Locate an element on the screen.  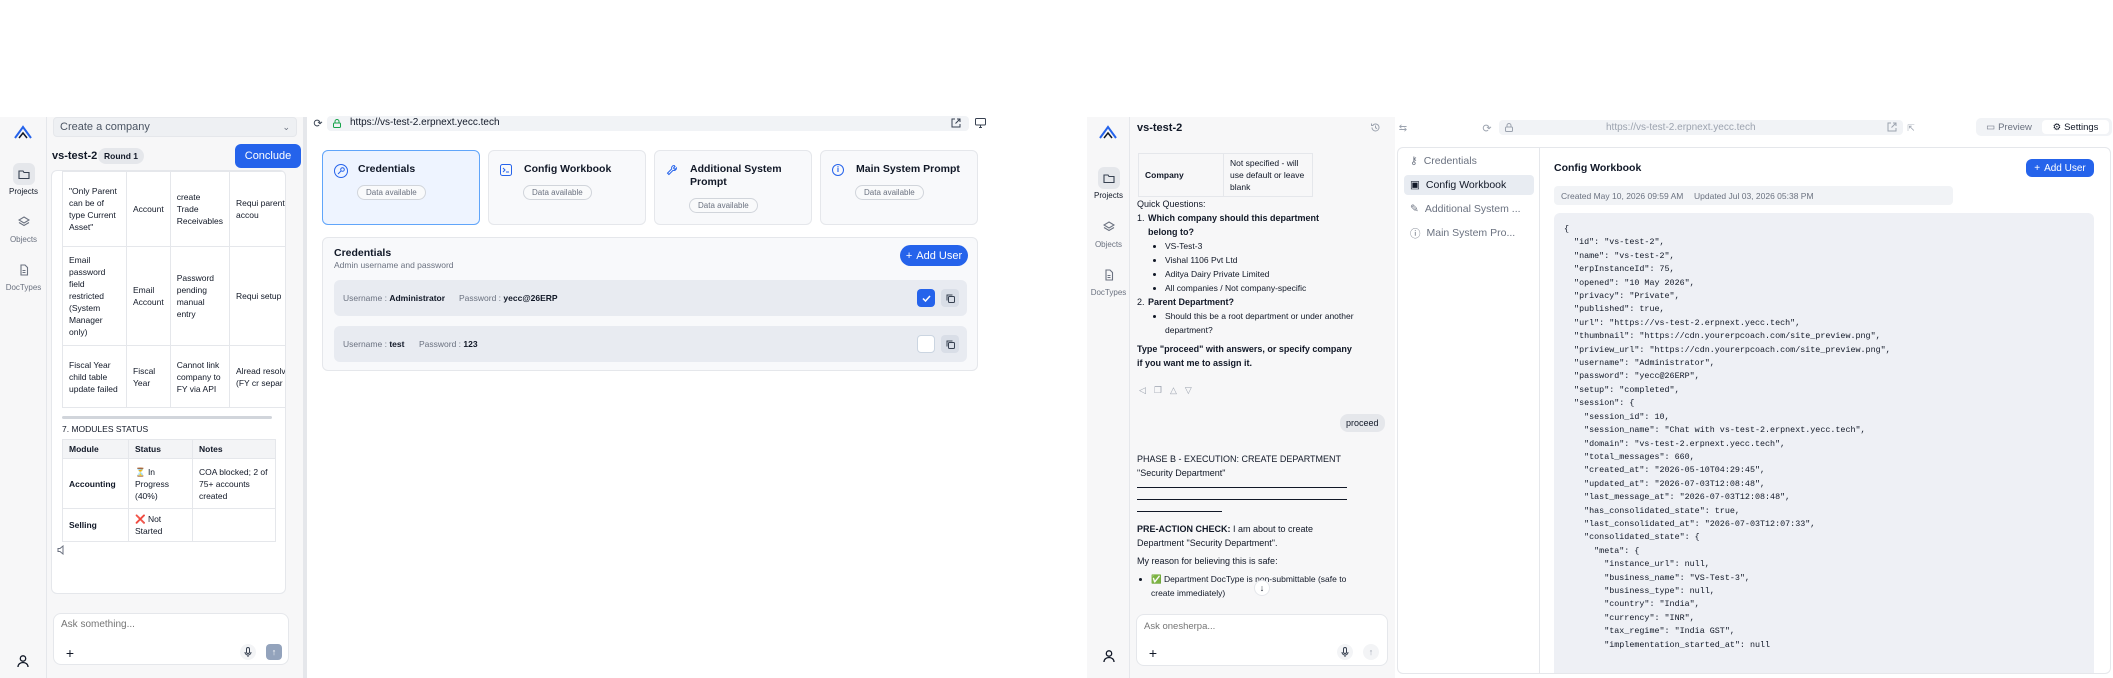
code-line: "updated_at": "2026-07-03T12:08:48", is located at coordinates (1665, 483).